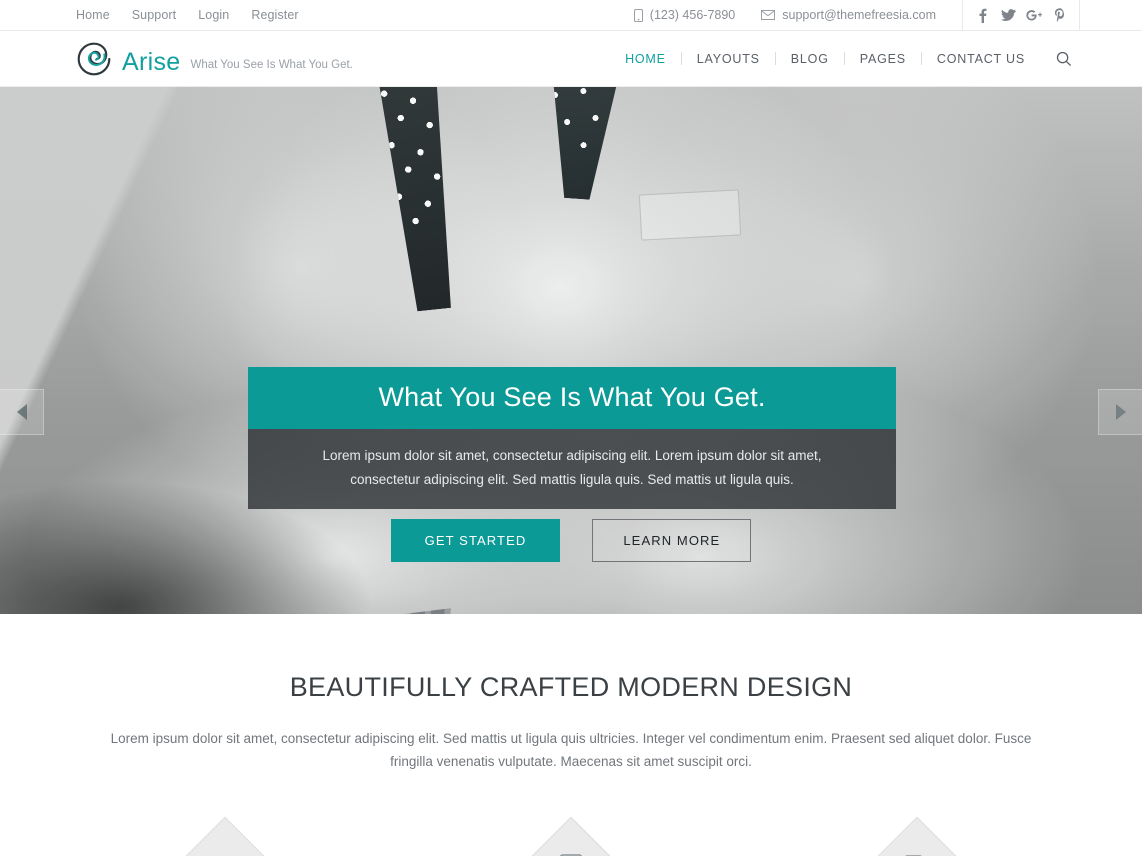 The width and height of the screenshot is (1142, 856). Describe the element at coordinates (271, 65) in the screenshot. I see `brand-tagline: What You See Is What You Get.` at that location.